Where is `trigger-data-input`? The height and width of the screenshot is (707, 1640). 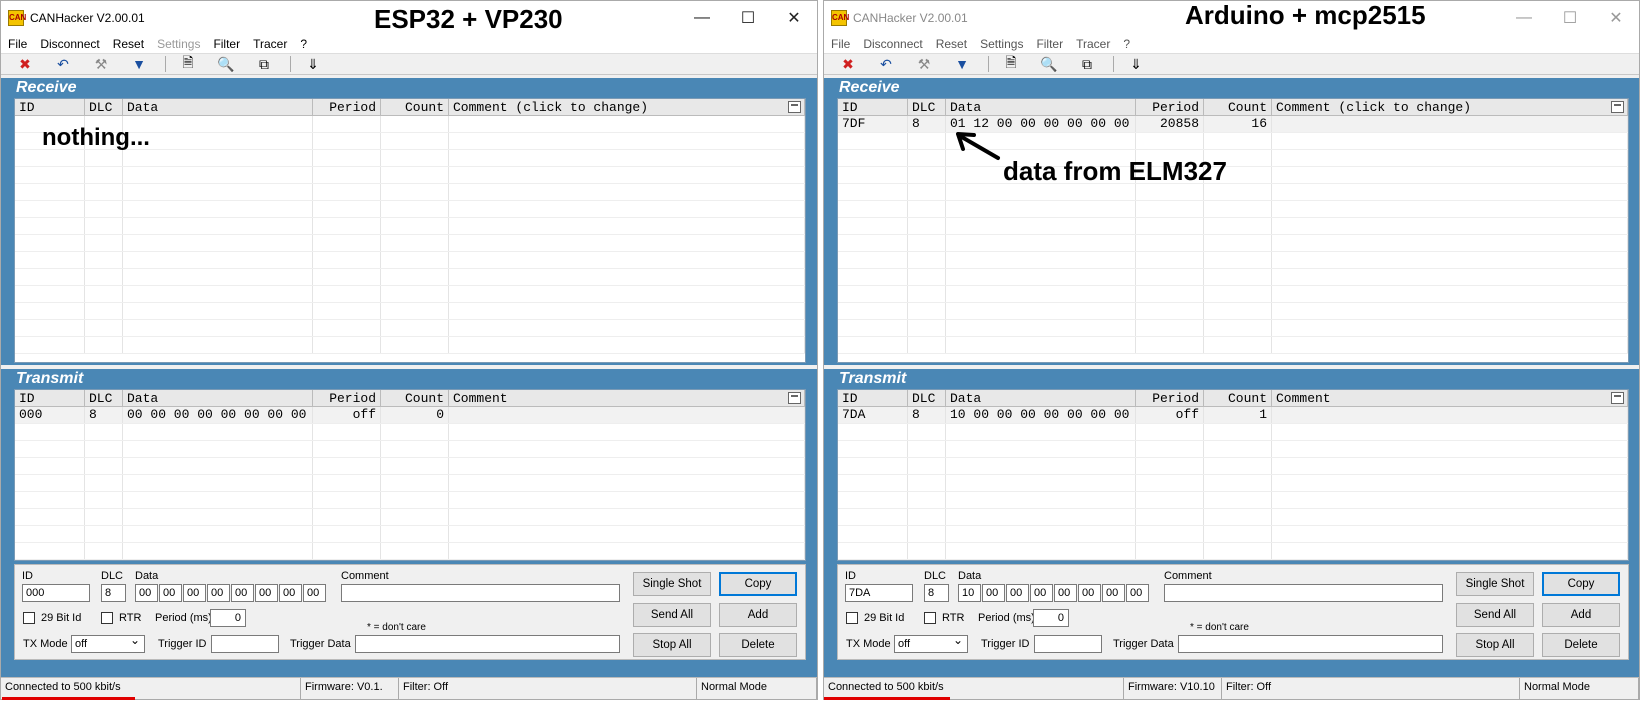 trigger-data-input is located at coordinates (1310, 644).